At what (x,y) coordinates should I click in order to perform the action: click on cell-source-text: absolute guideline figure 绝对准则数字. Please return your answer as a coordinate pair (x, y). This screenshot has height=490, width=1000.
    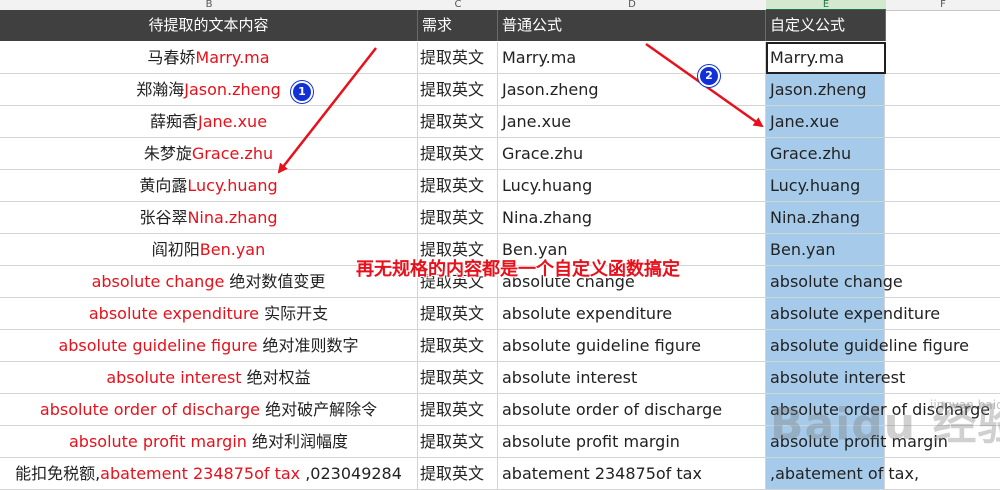
    Looking at the image, I should click on (209, 346).